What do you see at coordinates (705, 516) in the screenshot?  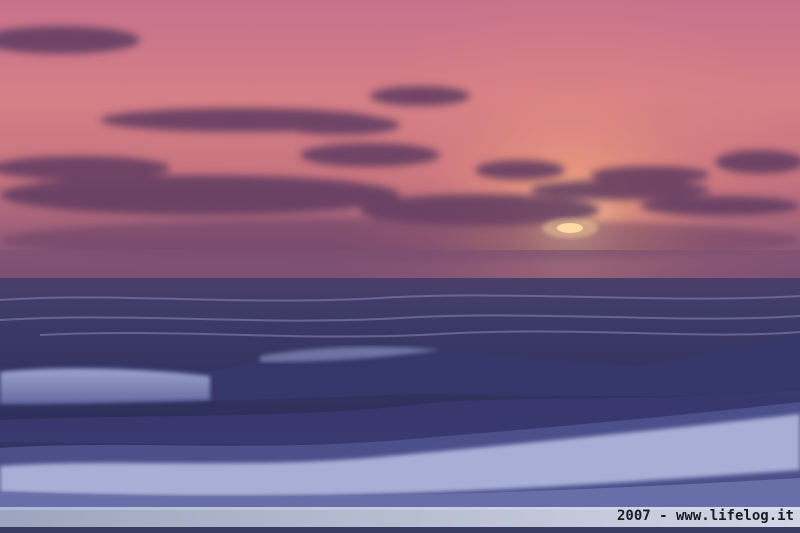 I see `watermark-text: 2007 - www.lifelog.it` at bounding box center [705, 516].